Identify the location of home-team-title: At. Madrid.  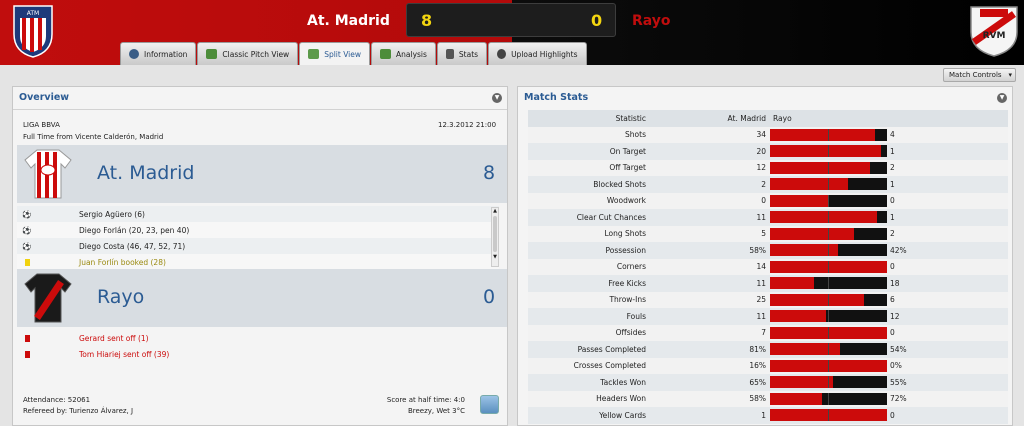
(146, 173).